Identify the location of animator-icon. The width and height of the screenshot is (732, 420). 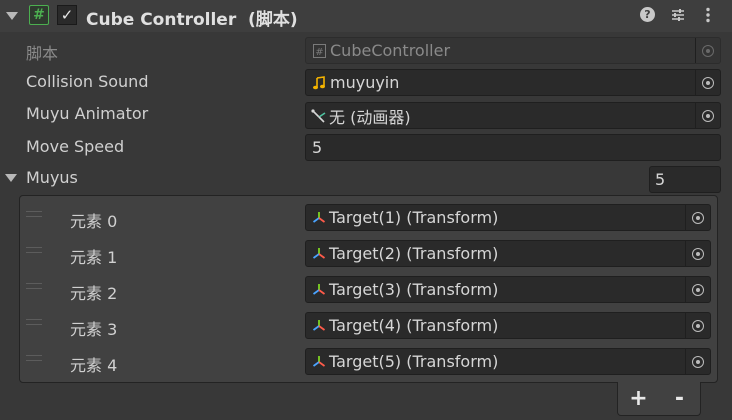
(319, 116).